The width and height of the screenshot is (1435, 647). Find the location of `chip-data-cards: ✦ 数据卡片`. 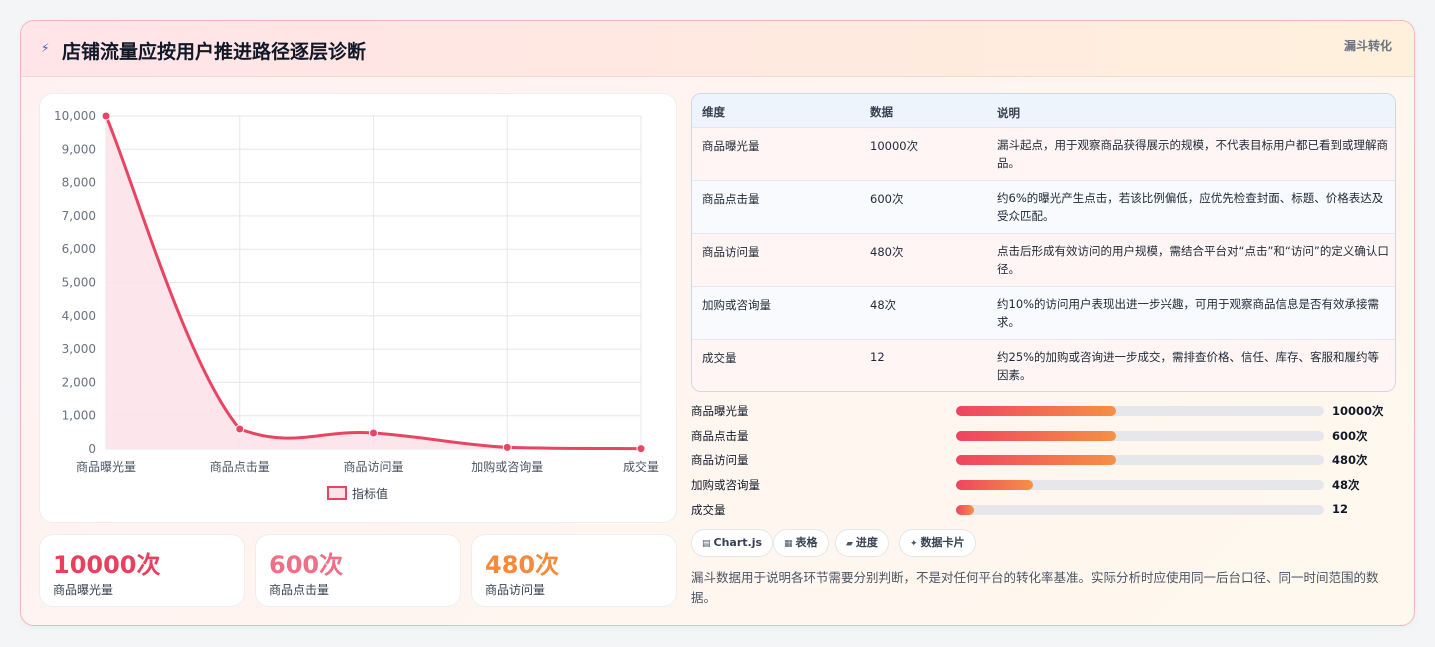

chip-data-cards: ✦ 数据卡片 is located at coordinates (937, 543).